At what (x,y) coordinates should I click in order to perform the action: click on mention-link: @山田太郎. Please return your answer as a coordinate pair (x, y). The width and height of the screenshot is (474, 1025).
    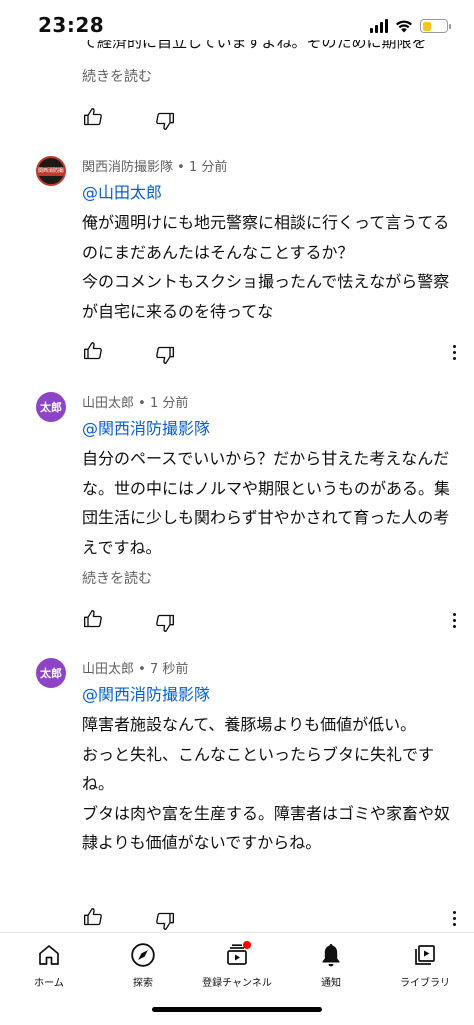
    Looking at the image, I should click on (122, 191).